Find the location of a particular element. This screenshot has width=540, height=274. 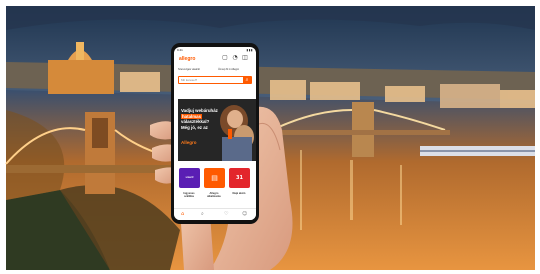

status-time: 9:41 is located at coordinates (180, 50).